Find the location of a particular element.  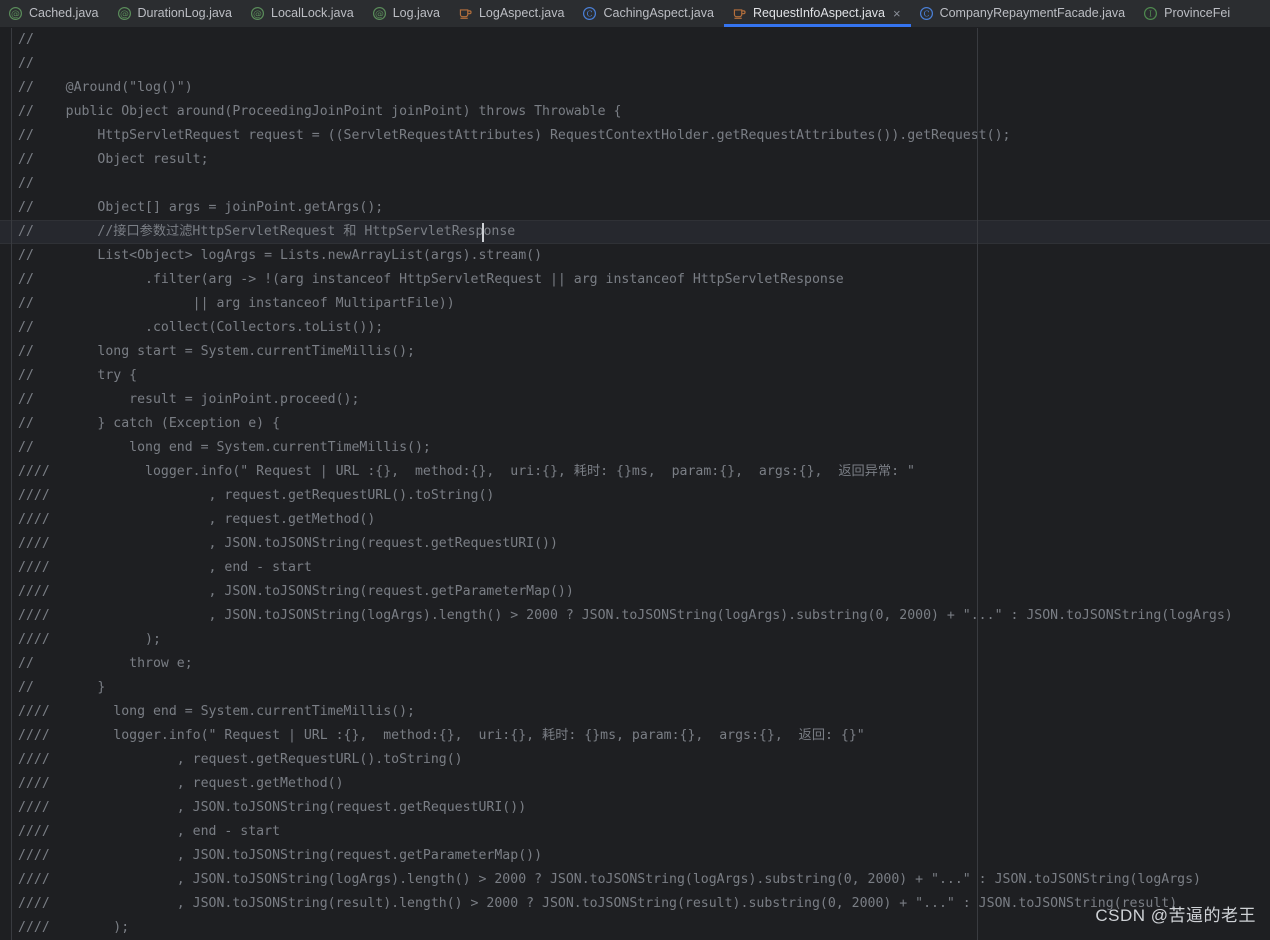

editor-tab-provincefei: I ProvinceFei is located at coordinates (1187, 13).